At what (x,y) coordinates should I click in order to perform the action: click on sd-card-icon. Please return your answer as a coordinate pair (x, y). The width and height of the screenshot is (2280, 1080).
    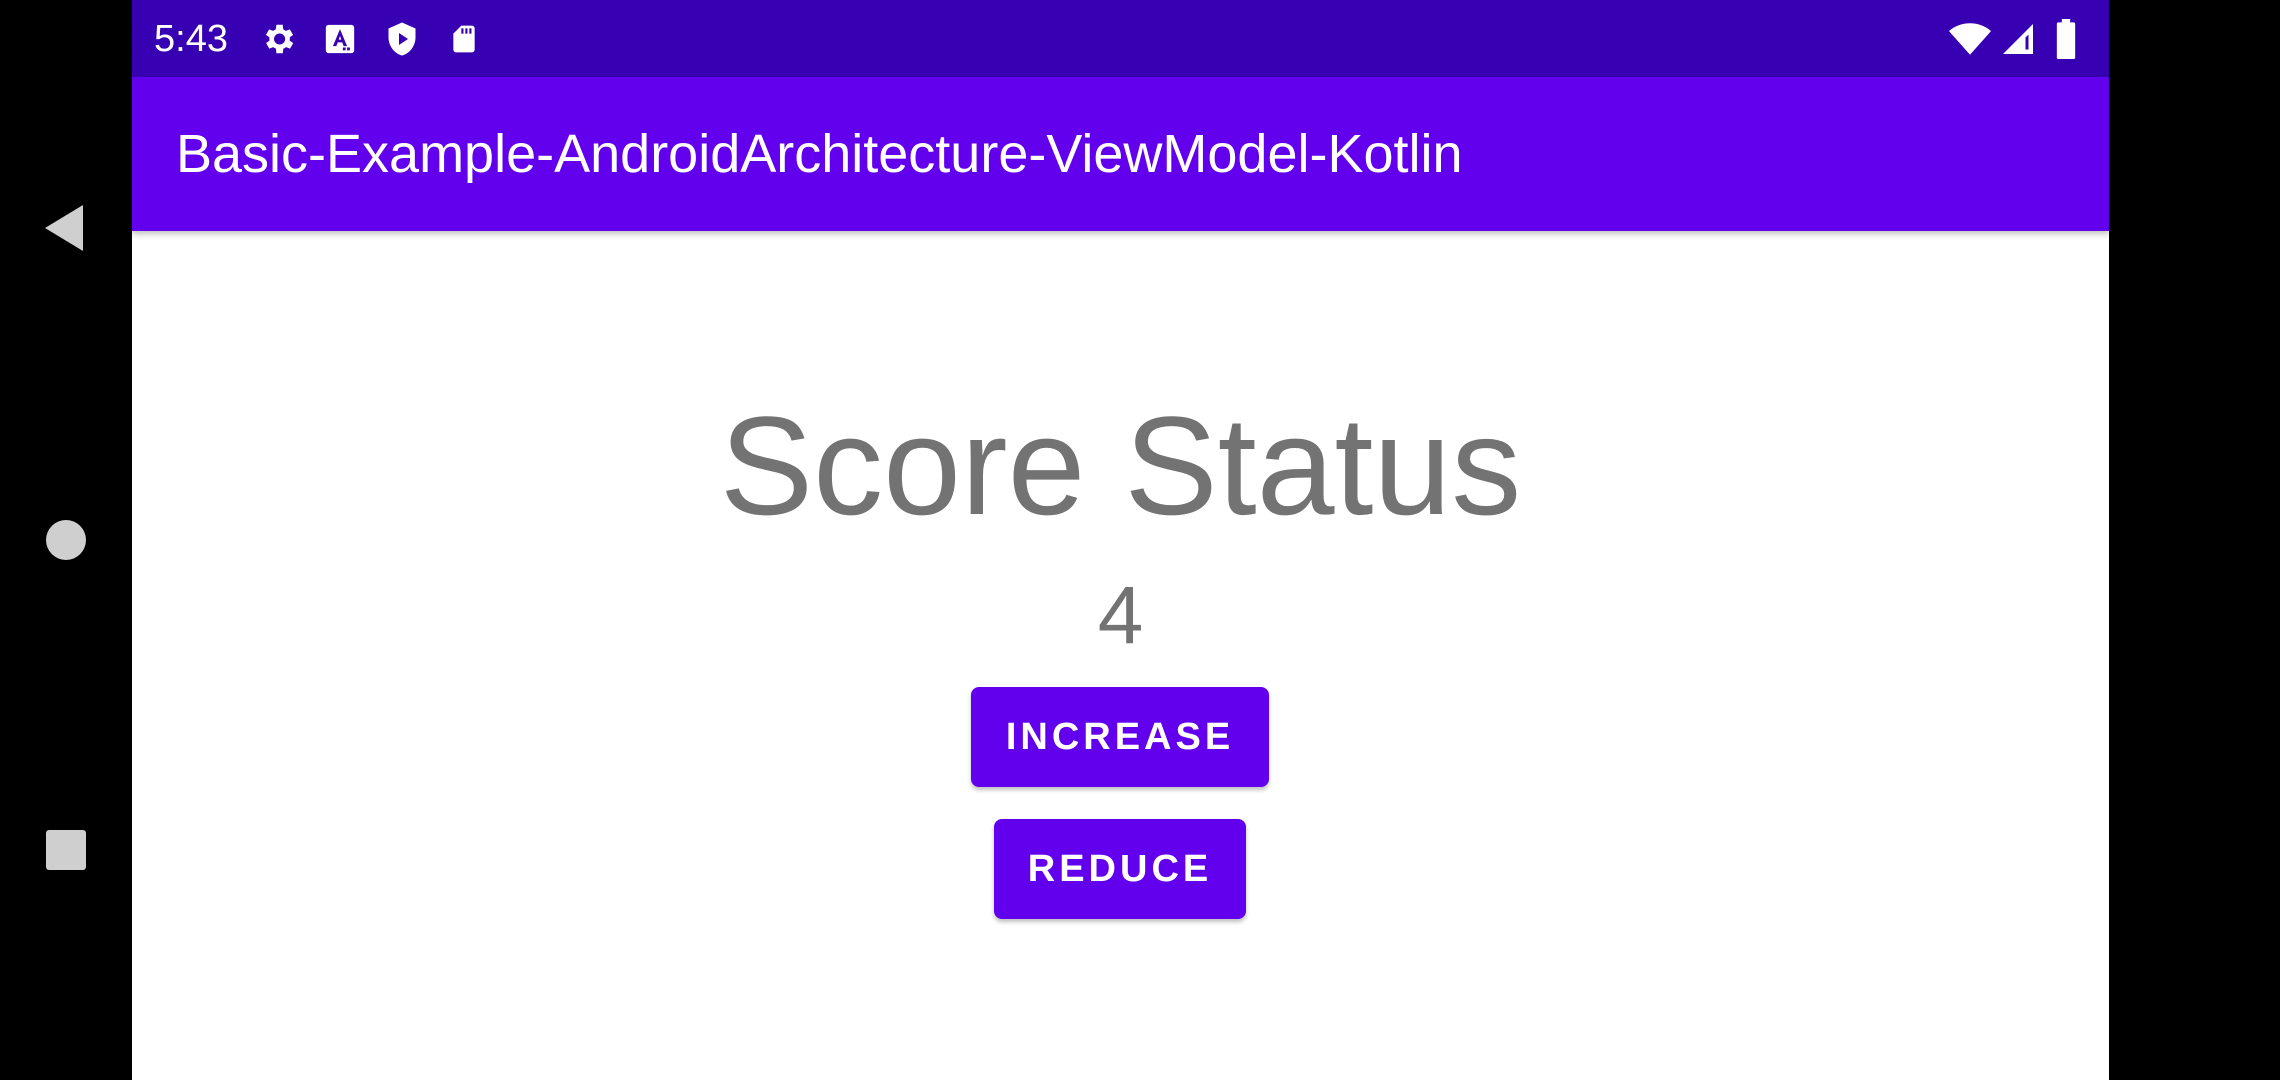
    Looking at the image, I should click on (464, 39).